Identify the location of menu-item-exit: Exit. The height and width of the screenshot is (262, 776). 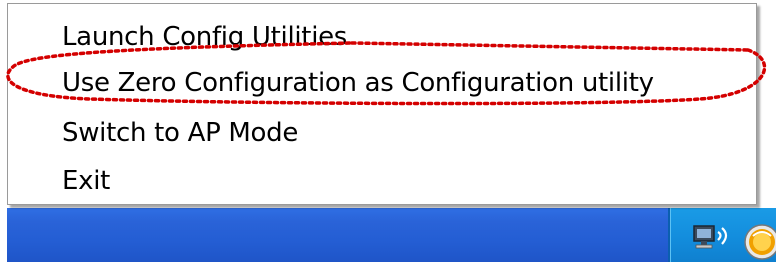
(86, 181).